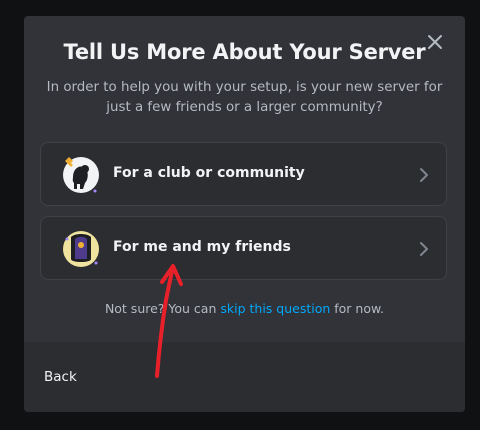  Describe the element at coordinates (275, 308) in the screenshot. I see `skip-question-link: skip this question` at that location.